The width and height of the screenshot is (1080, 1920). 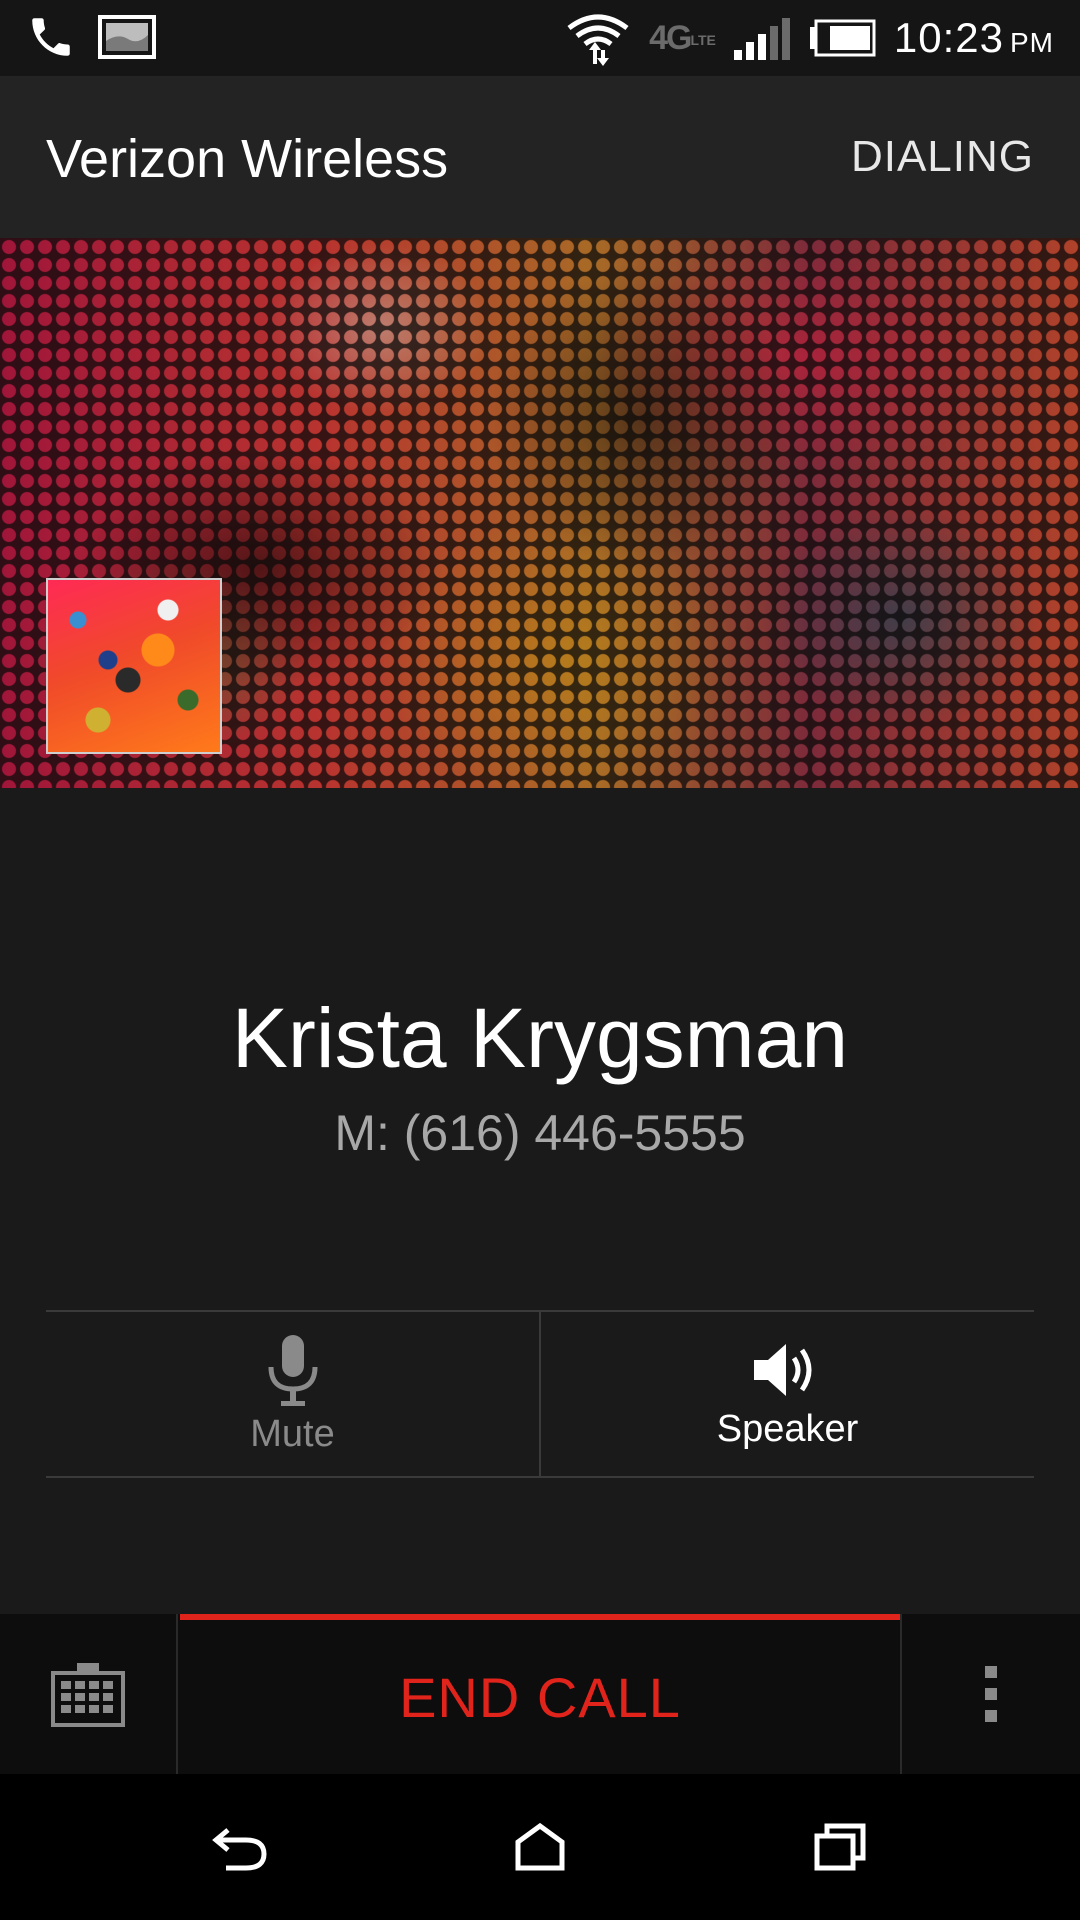 I want to click on back-button, so click(x=240, y=1847).